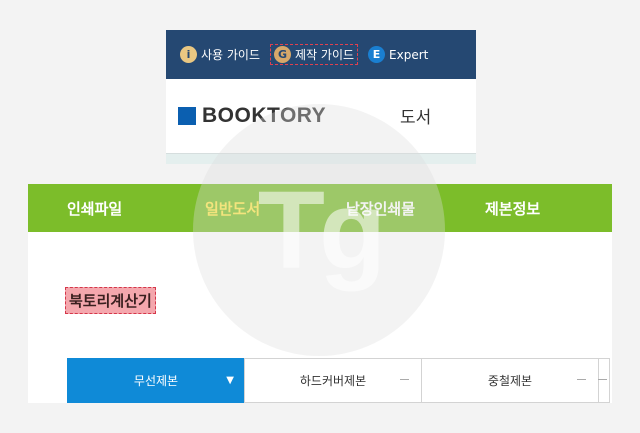 This screenshot has height=433, width=640. I want to click on binding-tabs: 무선제본 ▼ 하드커버제본 중철제본, so click(338, 380).